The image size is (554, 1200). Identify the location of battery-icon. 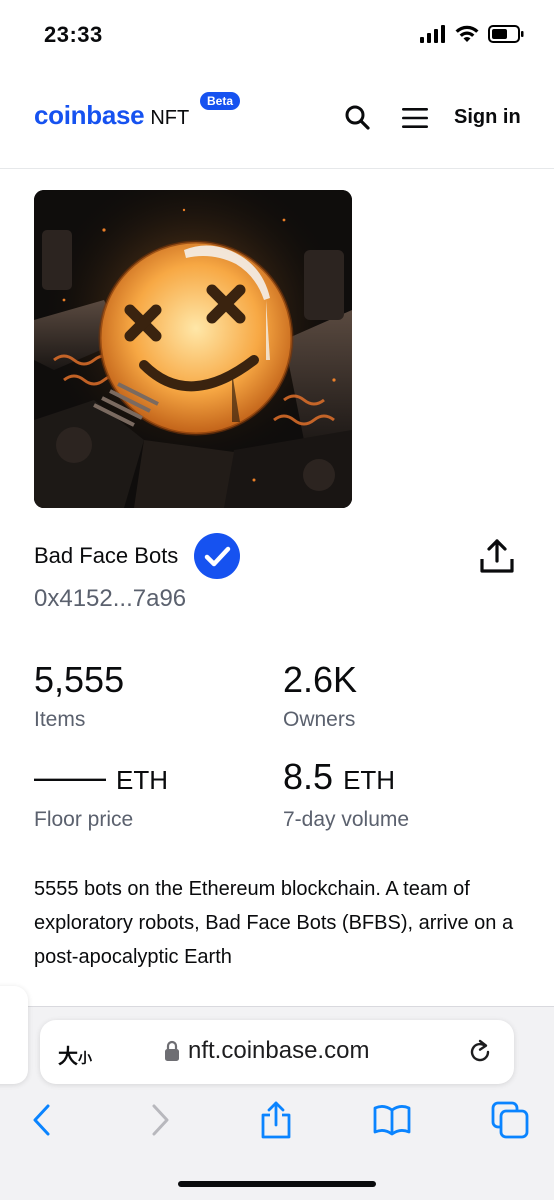
(506, 34).